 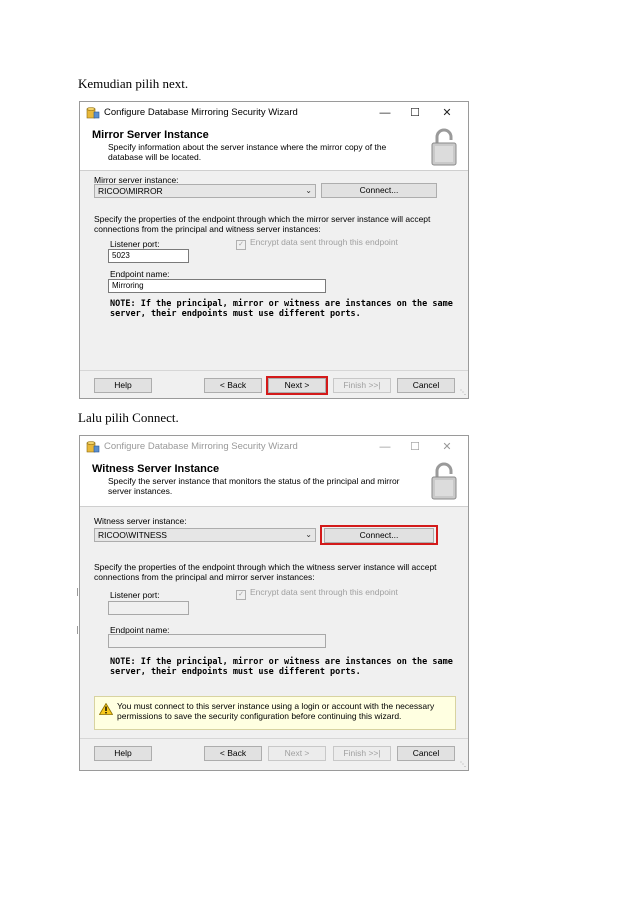 What do you see at coordinates (140, 274) in the screenshot?
I see `endpoint-name-label: Endpoint name:` at bounding box center [140, 274].